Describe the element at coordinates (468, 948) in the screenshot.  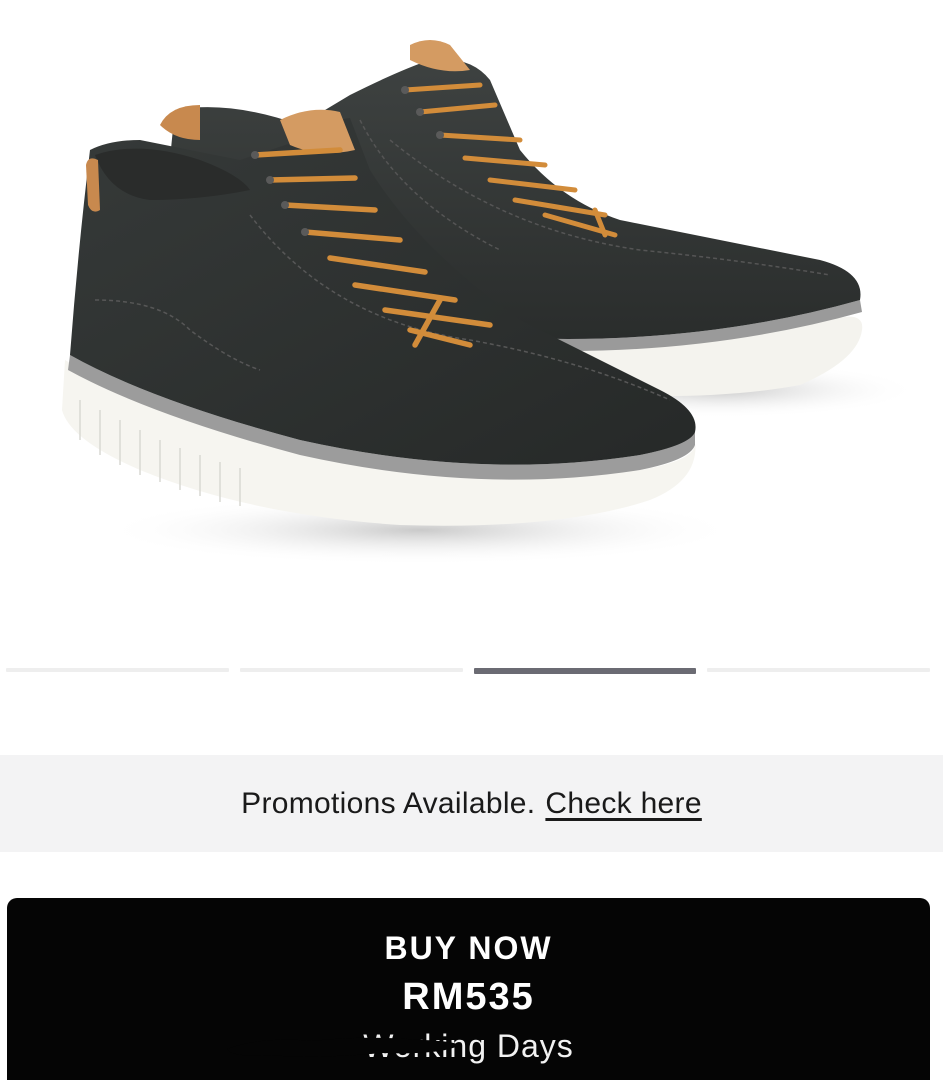
I see `buy-now-label: BUY NOW` at that location.